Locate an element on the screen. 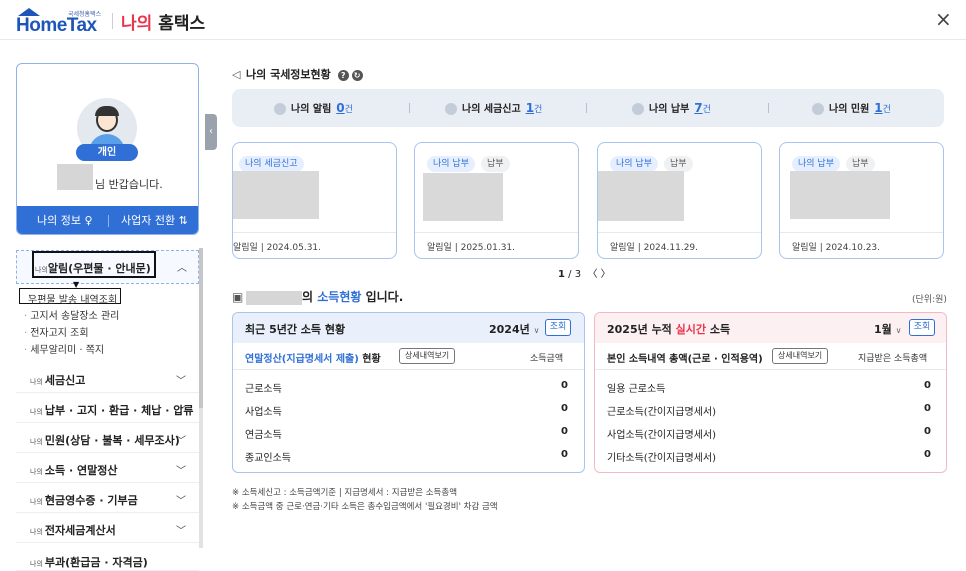 The height and width of the screenshot is (571, 966). panel-title: 최근 5년간 소득 현황 is located at coordinates (295, 329).